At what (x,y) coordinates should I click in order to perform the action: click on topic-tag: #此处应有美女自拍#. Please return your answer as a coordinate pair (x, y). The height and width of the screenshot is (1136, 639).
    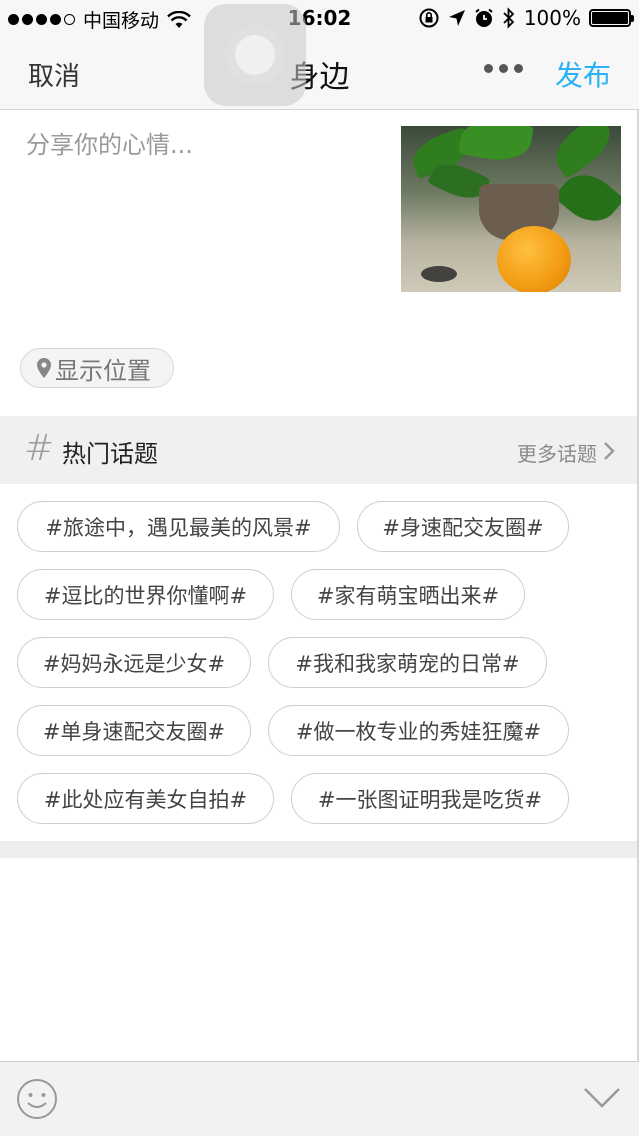
    Looking at the image, I should click on (145, 798).